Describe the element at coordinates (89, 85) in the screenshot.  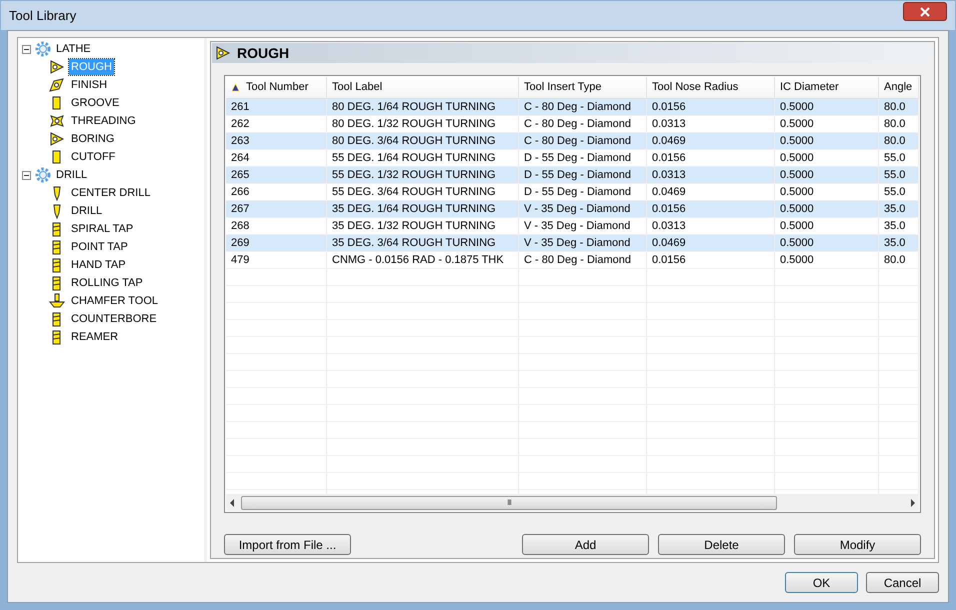
I see `tree-item: FINISH` at that location.